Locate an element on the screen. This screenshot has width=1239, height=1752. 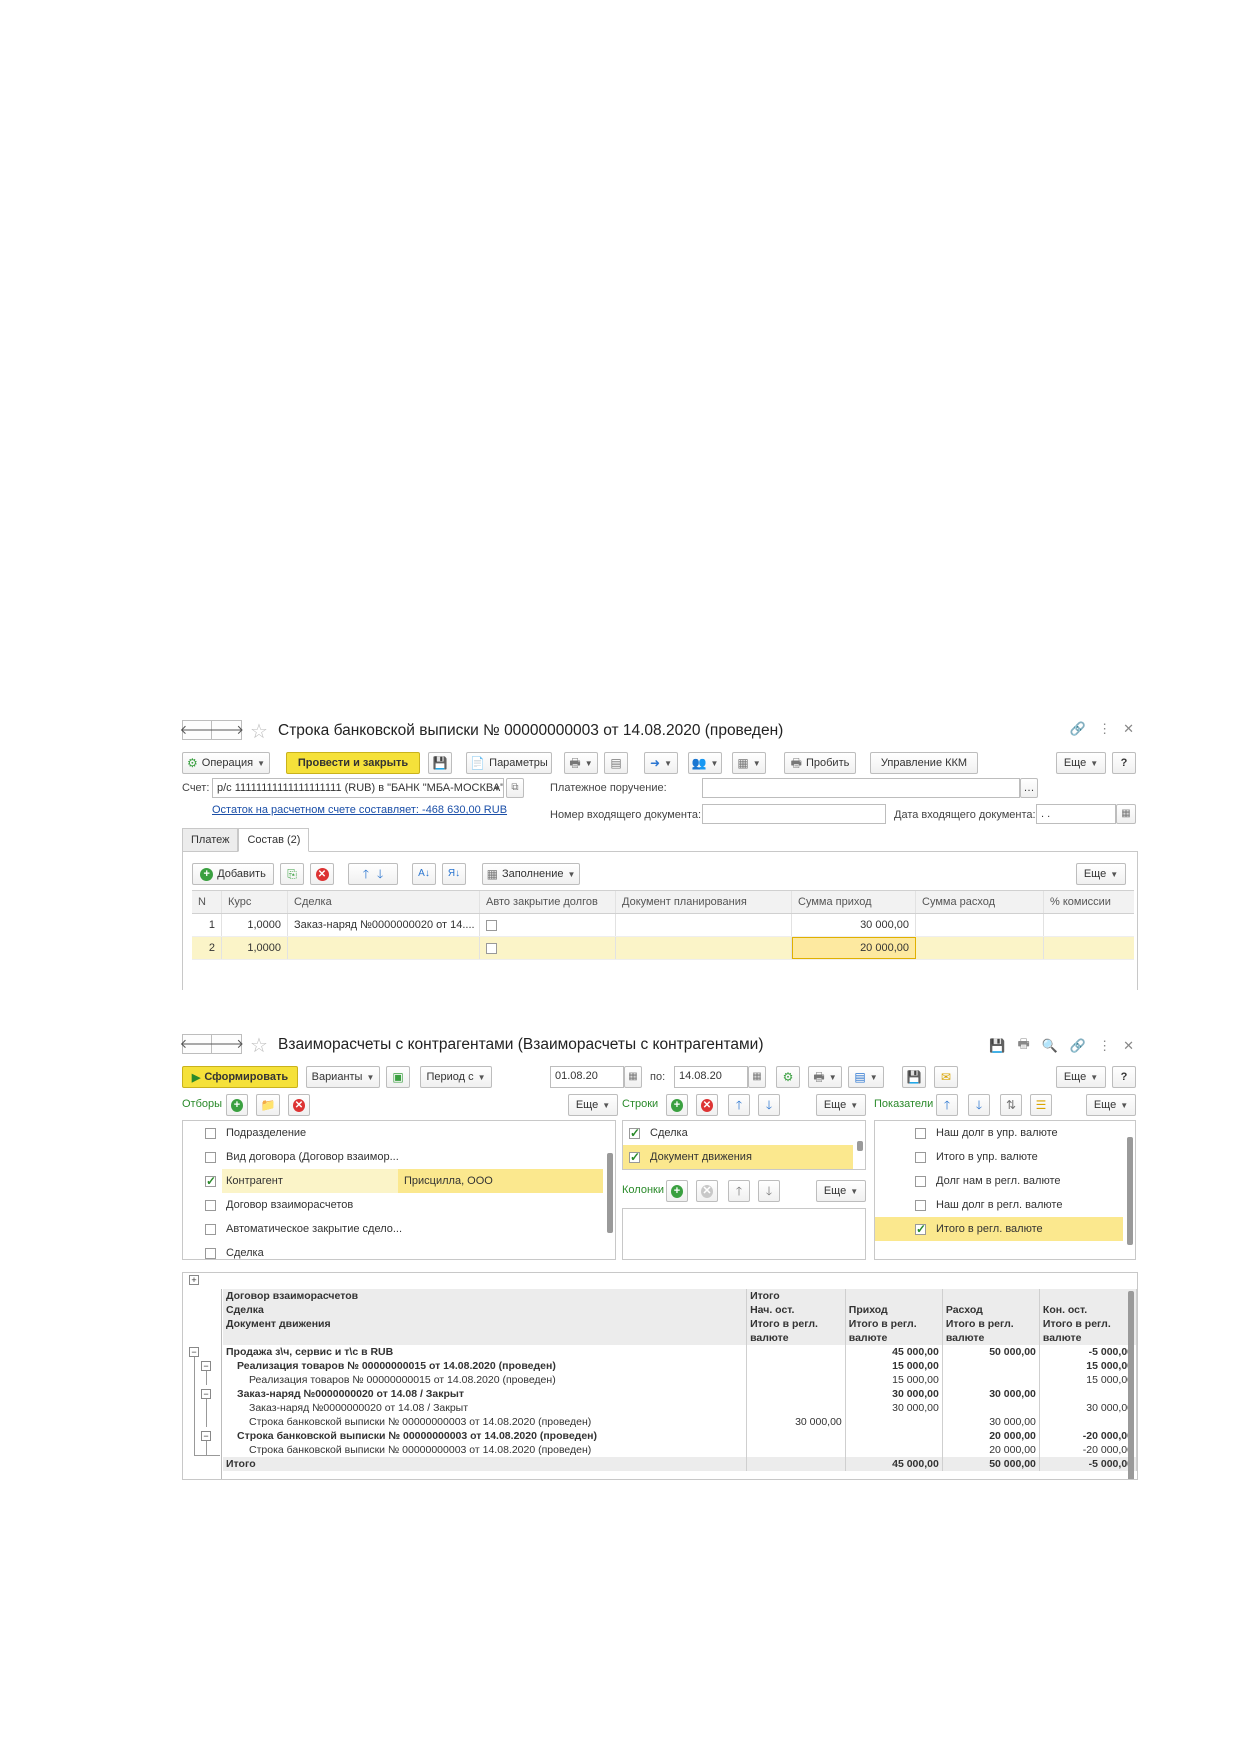
forward-arrow-icon: 🡒 is located at coordinates (226, 730).